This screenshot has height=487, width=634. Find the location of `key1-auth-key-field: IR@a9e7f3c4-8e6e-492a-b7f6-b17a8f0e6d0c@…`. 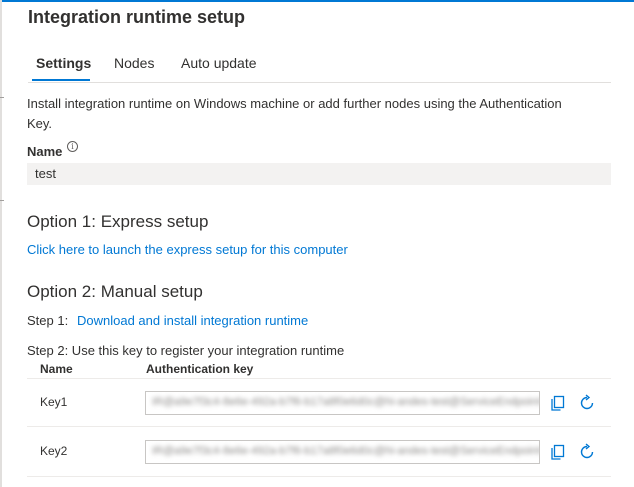

key1-auth-key-field: IR@a9e7f3c4-8e6e-492a-b7f6-b17a8f0e6d0c@… is located at coordinates (342, 403).